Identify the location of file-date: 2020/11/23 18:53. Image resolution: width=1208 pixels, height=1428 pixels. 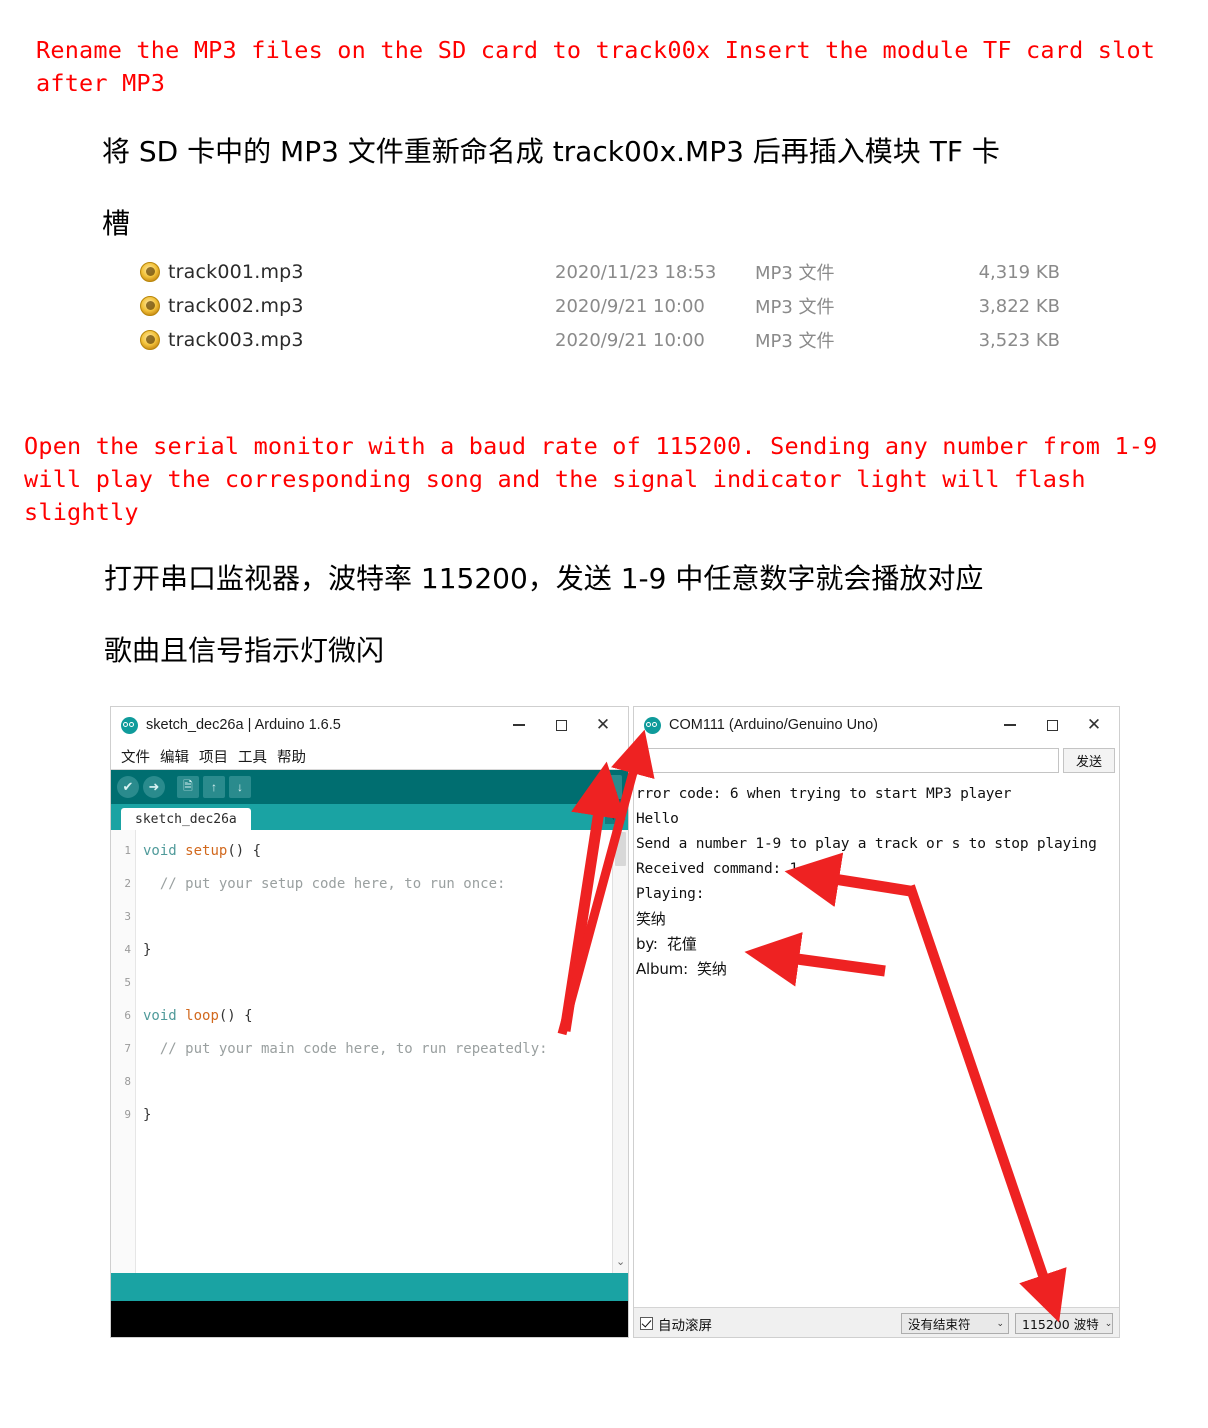
(636, 272).